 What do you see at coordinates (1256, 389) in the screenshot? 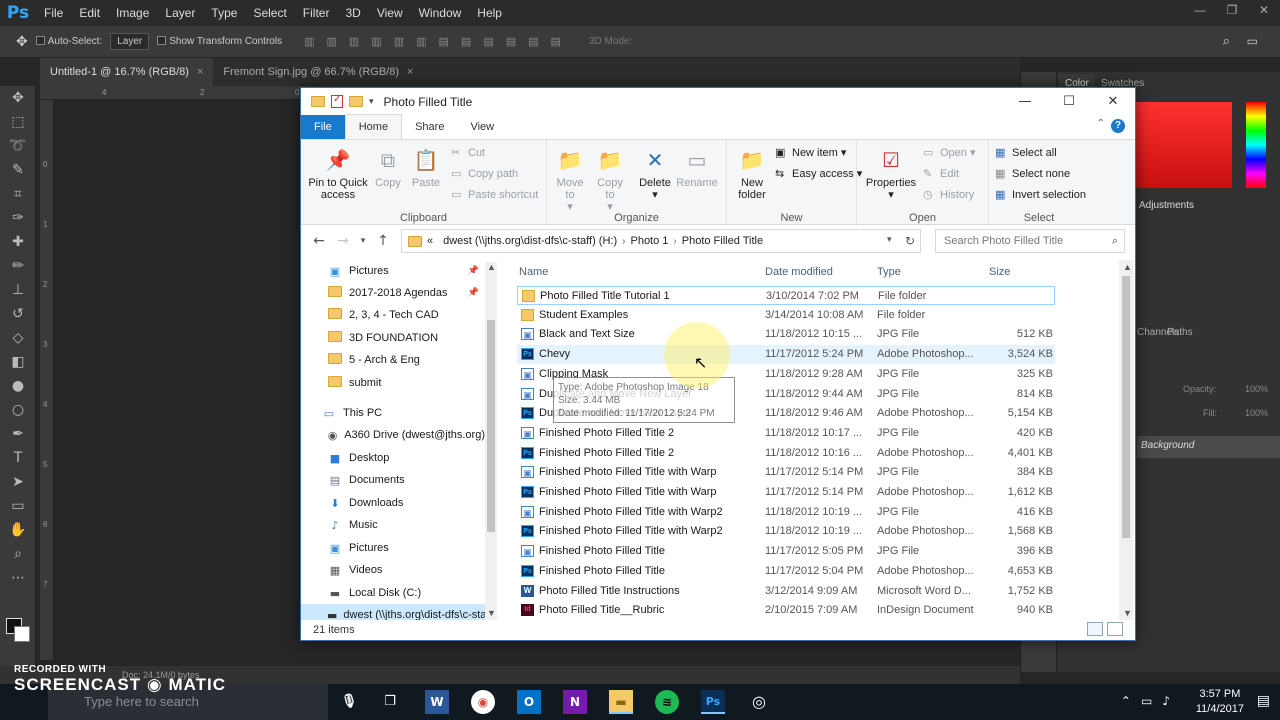
I see `opacity-value: 100%` at bounding box center [1256, 389].